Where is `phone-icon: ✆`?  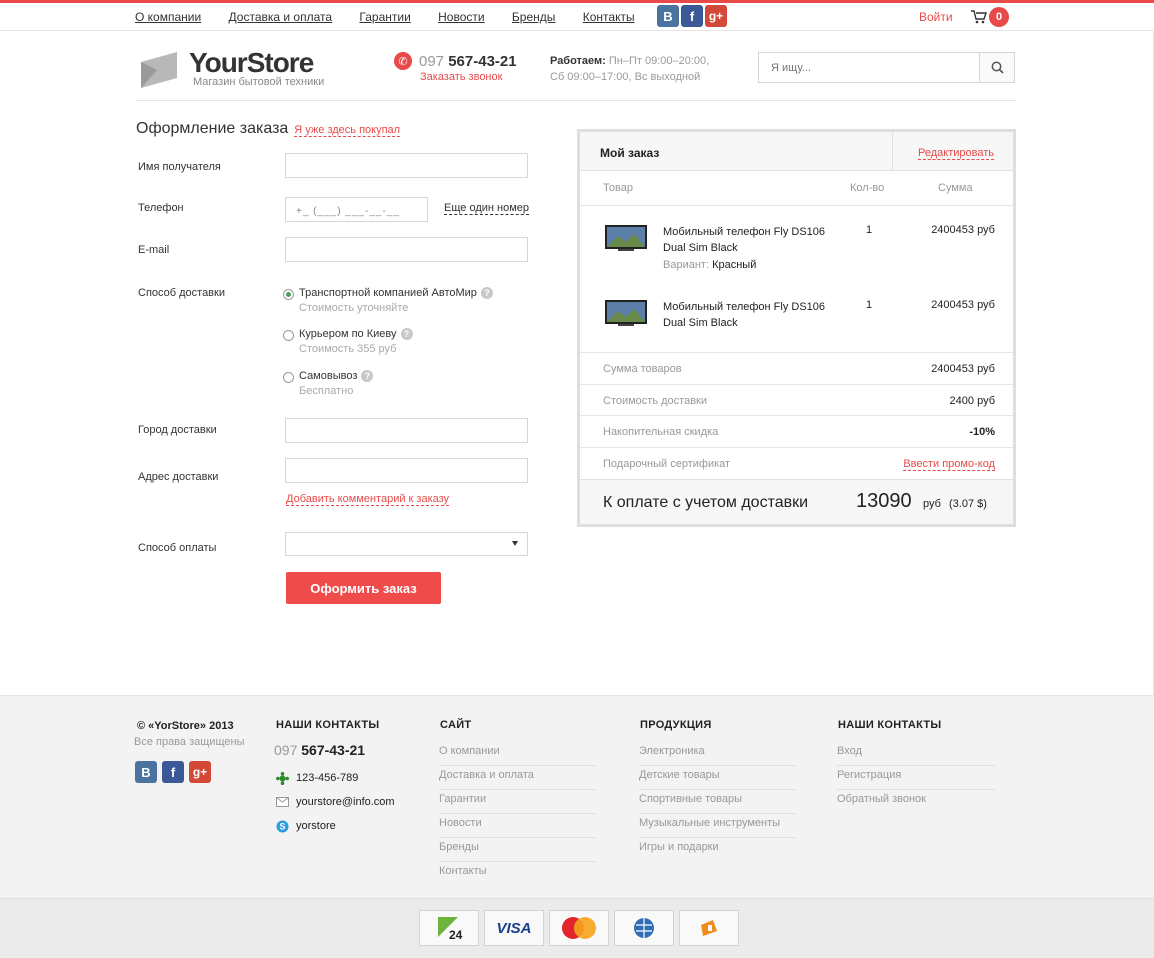
phone-icon: ✆ is located at coordinates (403, 61).